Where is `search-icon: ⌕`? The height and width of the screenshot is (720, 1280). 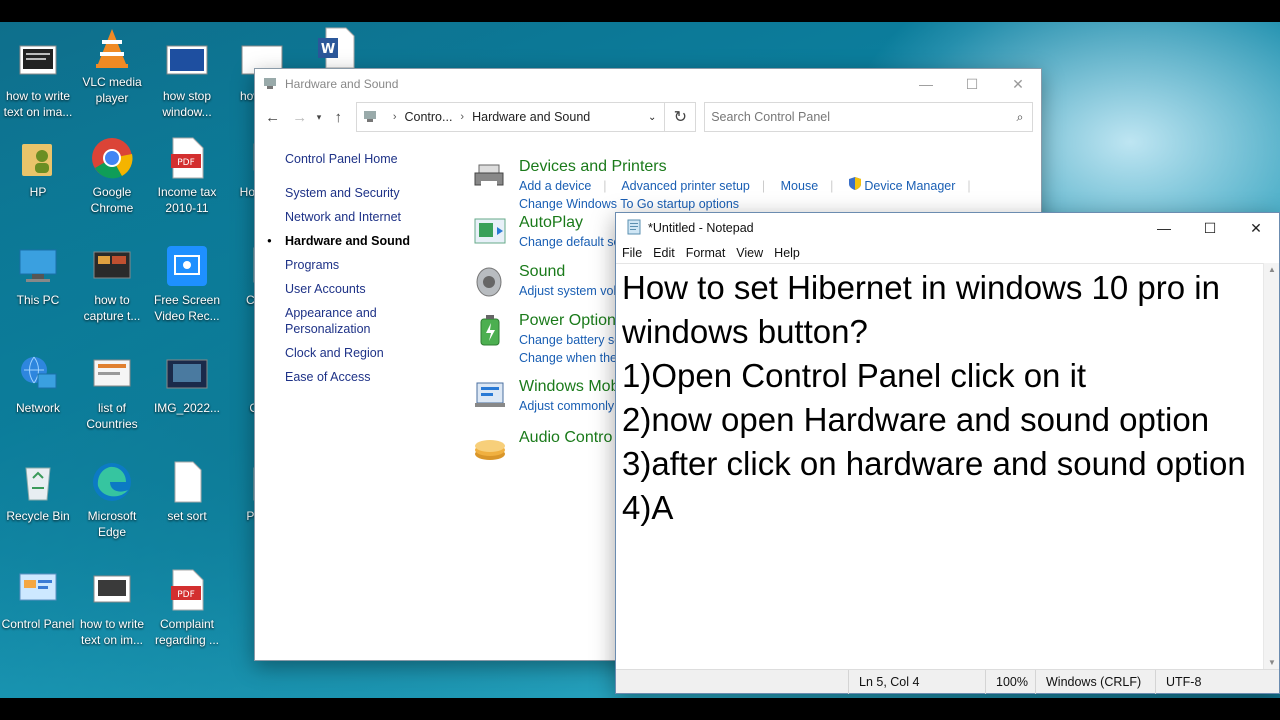
search-icon: ⌕ is located at coordinates (1020, 117).